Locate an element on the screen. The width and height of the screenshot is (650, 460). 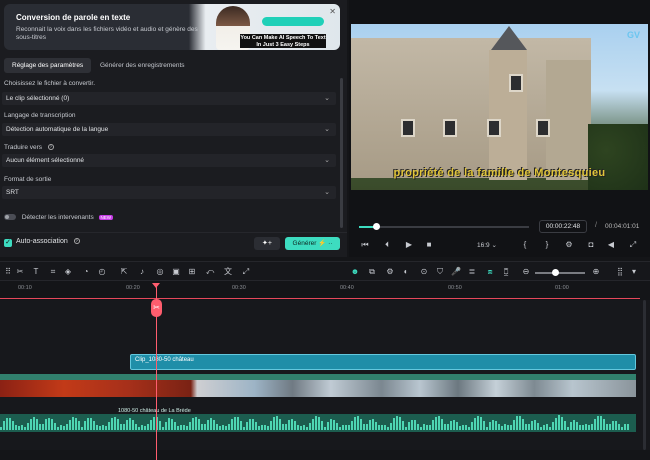
language-select: Détection automatique de la langue ⌄ is located at coordinates (169, 129).